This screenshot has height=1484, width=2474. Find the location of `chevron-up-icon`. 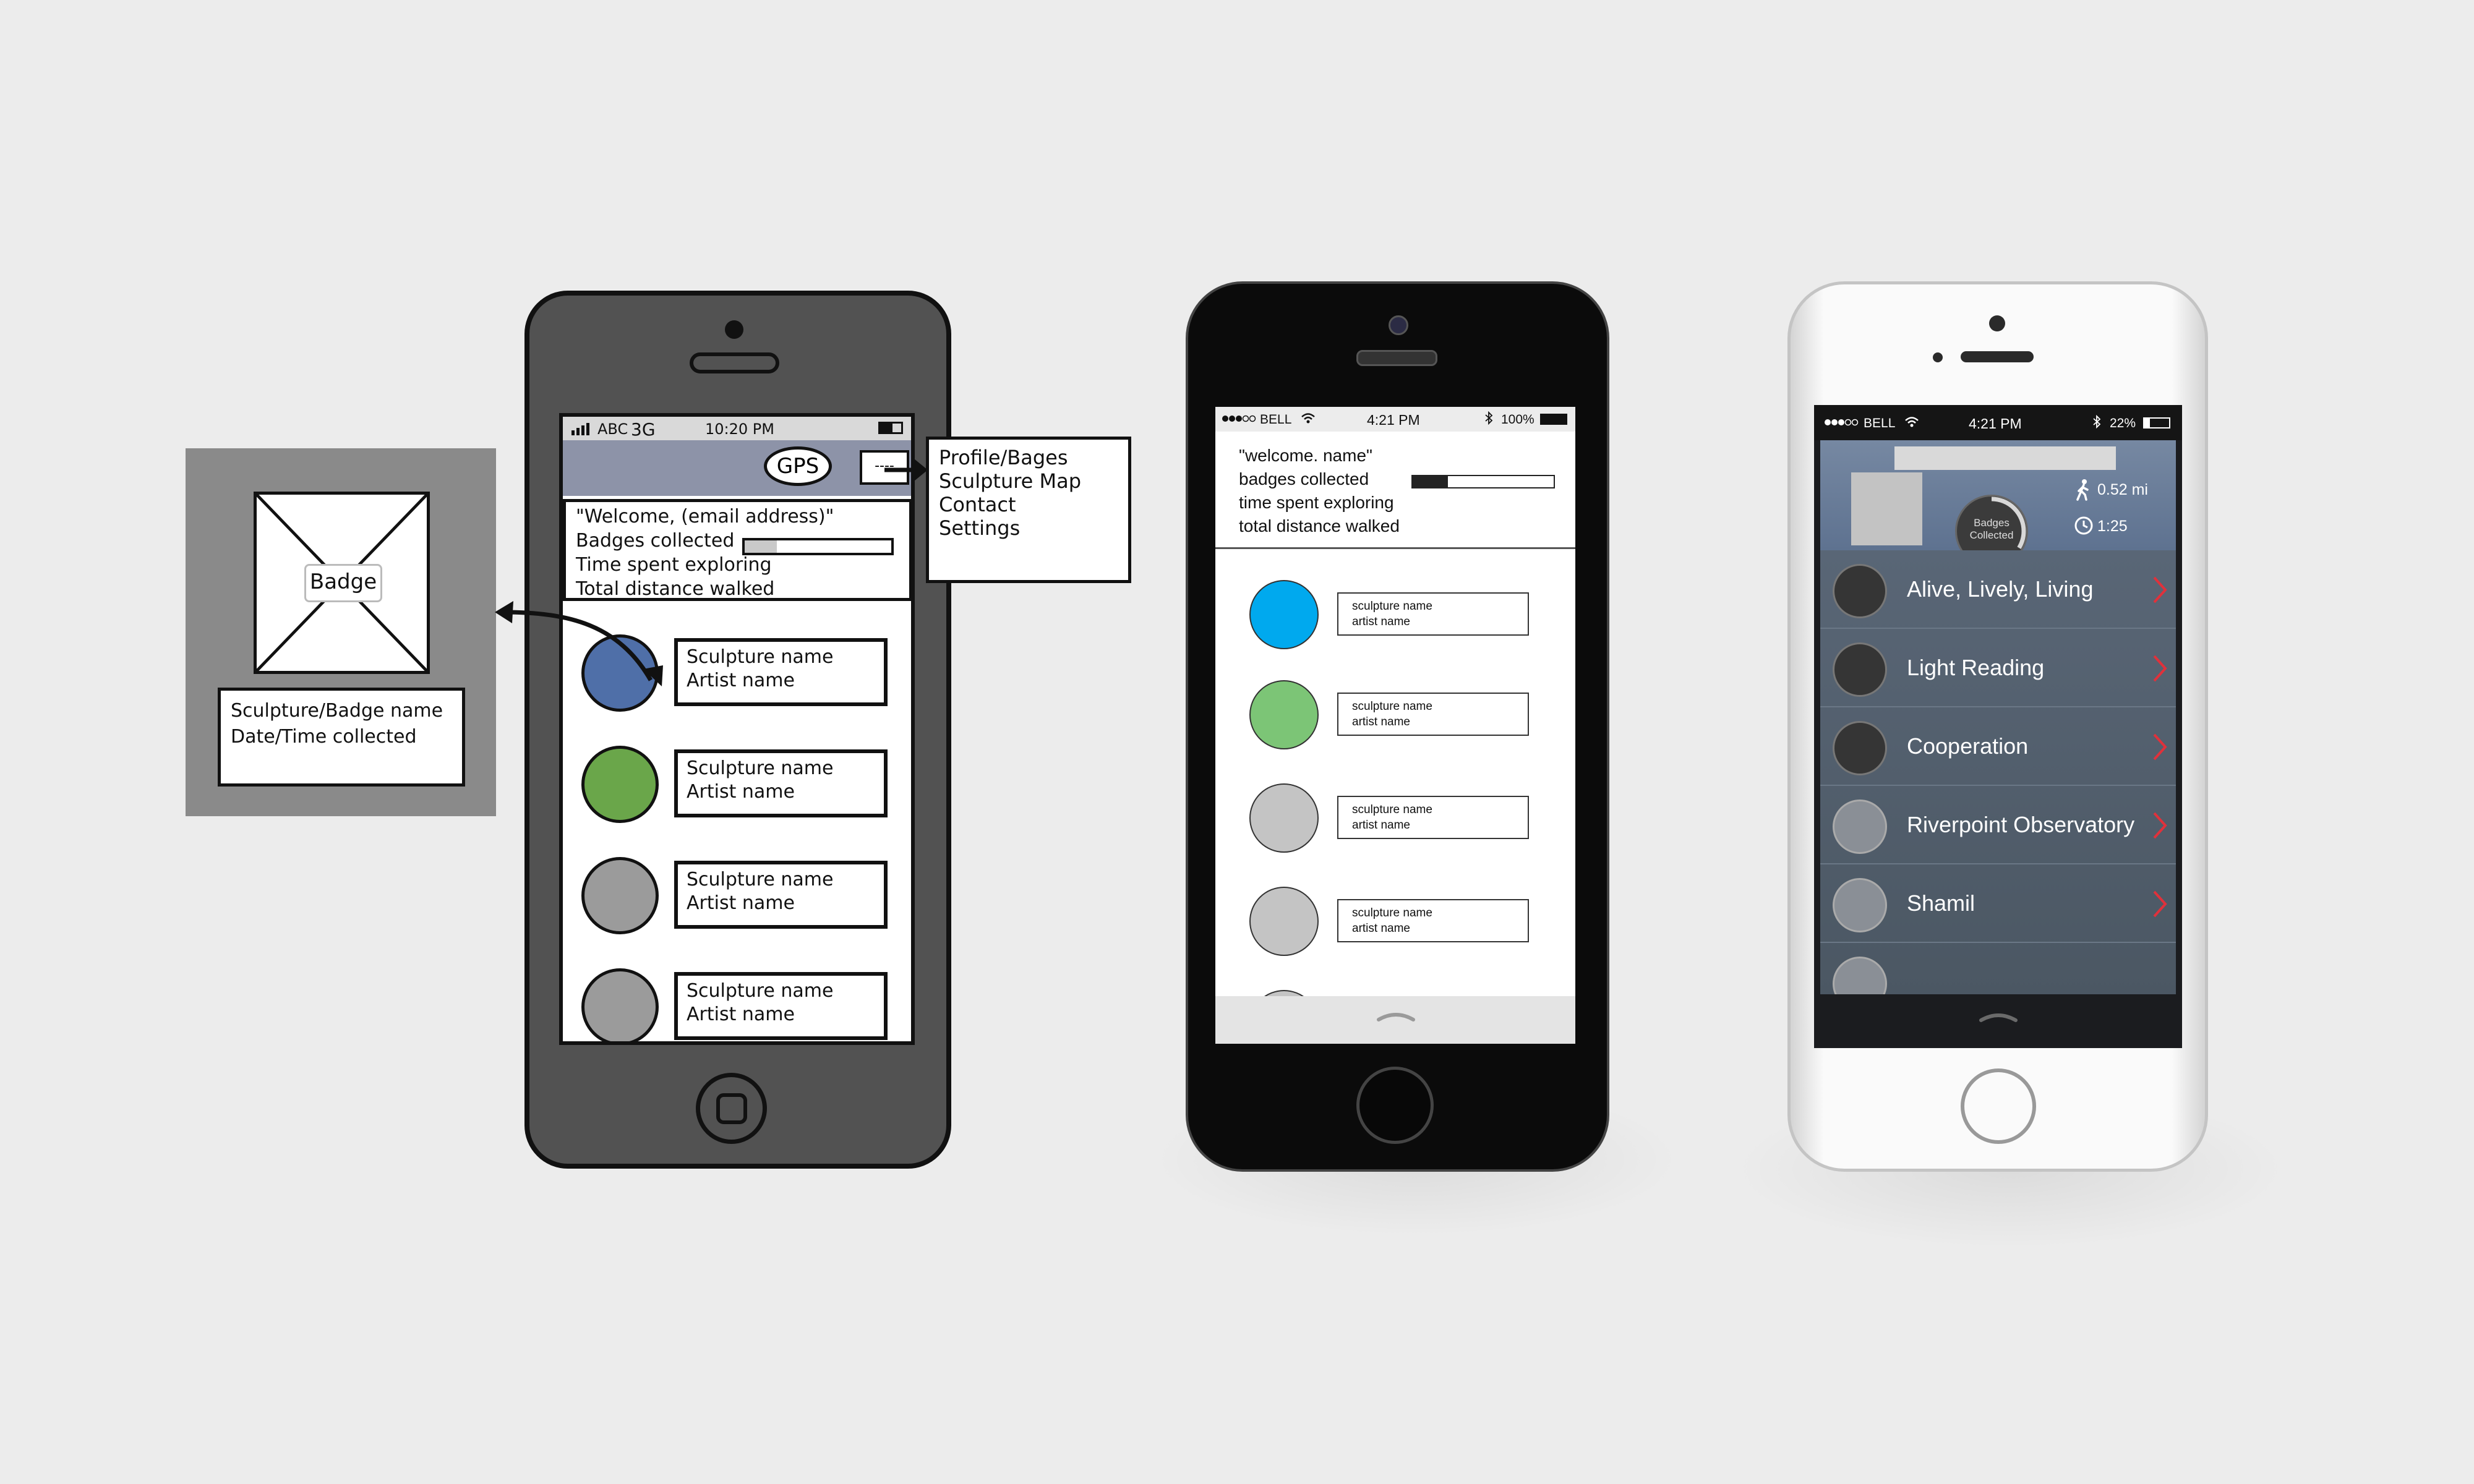

chevron-up-icon is located at coordinates (1396, 1017).